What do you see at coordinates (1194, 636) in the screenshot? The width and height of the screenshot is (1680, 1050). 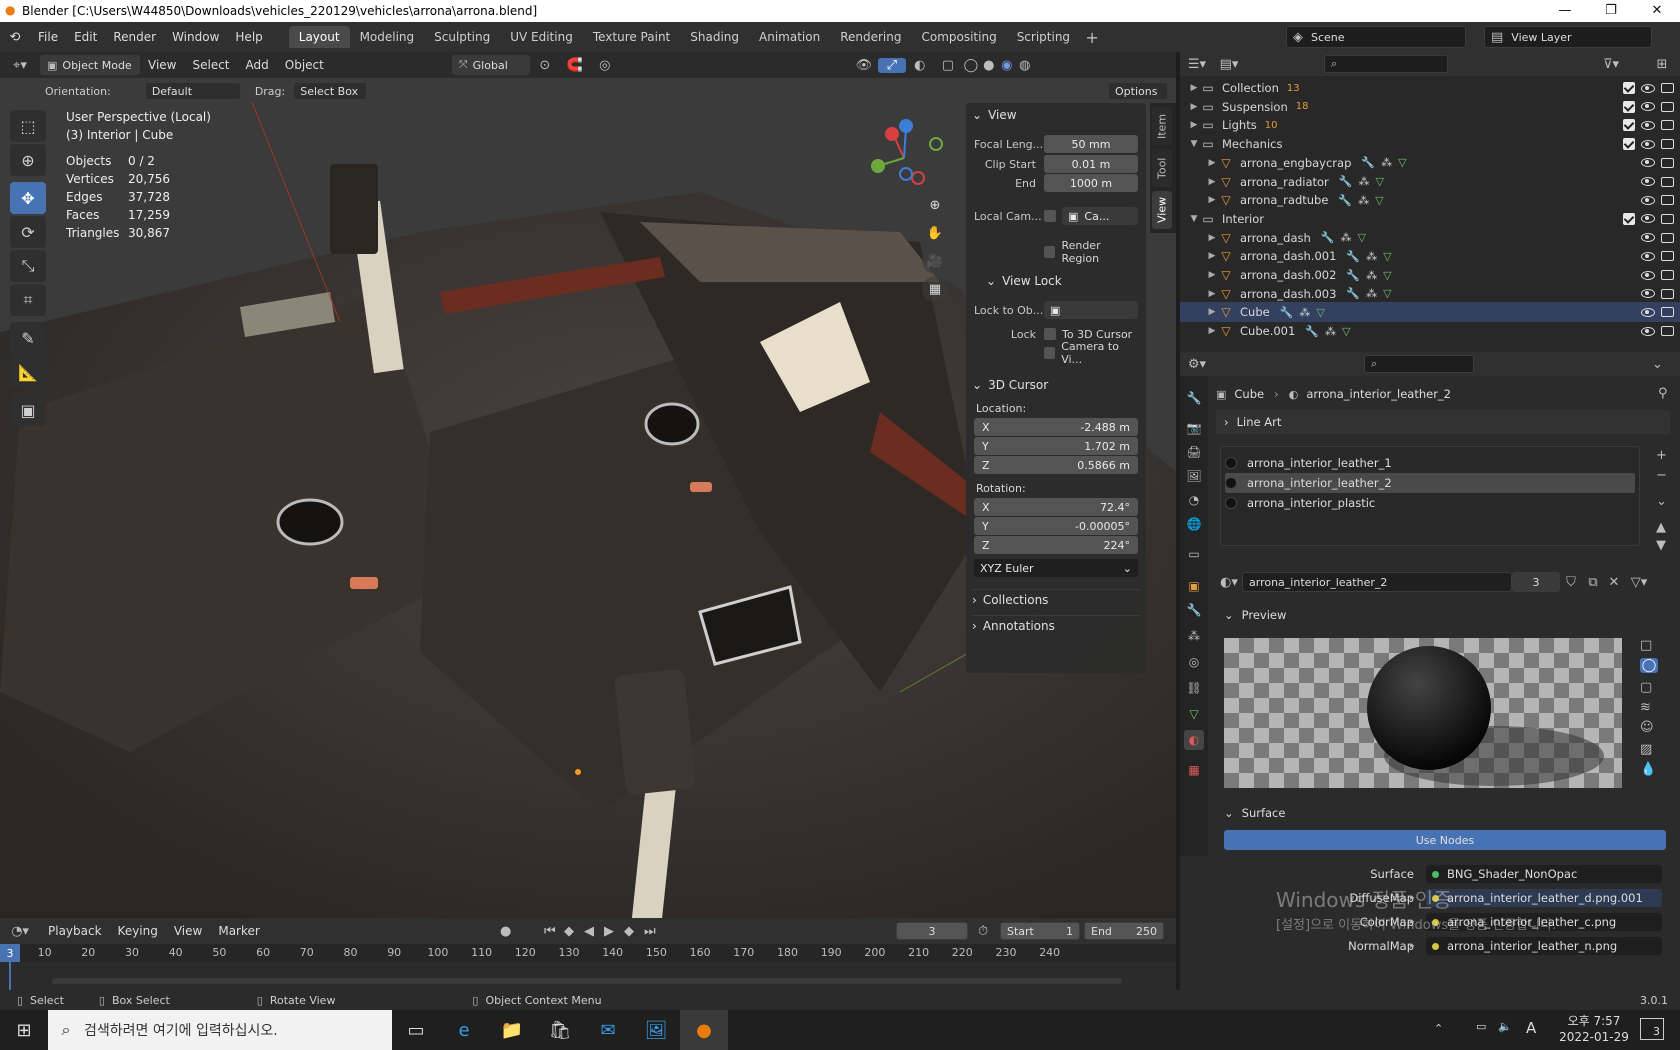 I see `particles-tab-icon: ⁂` at bounding box center [1194, 636].